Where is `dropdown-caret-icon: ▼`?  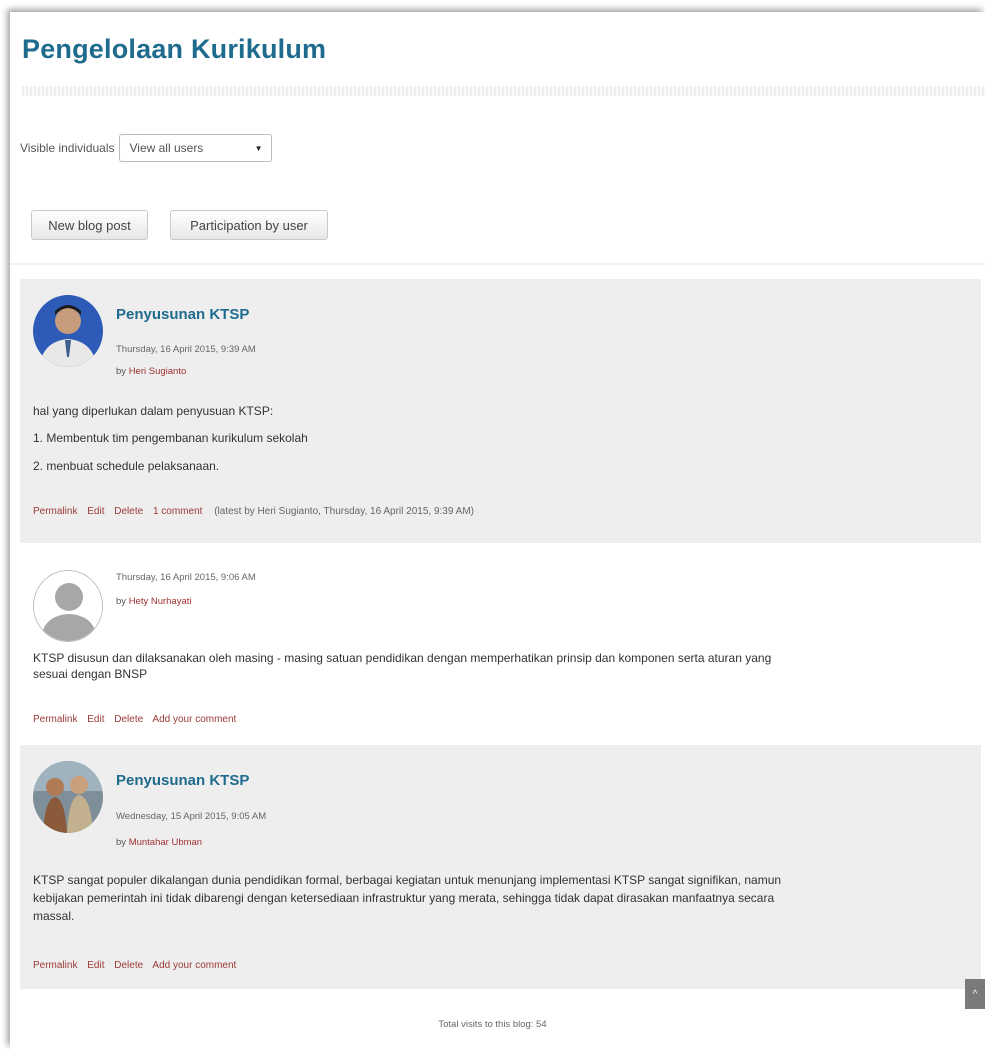
dropdown-caret-icon: ▼ is located at coordinates (258, 148).